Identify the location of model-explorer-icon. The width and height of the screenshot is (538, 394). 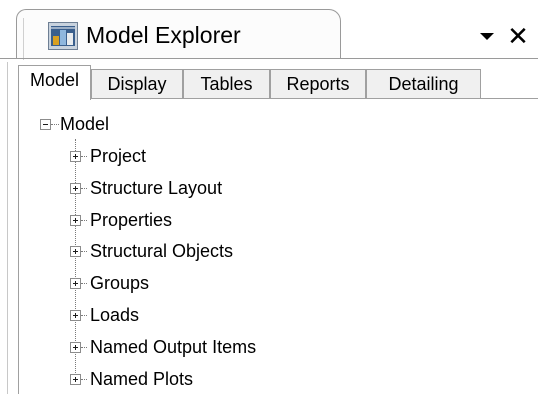
(63, 36).